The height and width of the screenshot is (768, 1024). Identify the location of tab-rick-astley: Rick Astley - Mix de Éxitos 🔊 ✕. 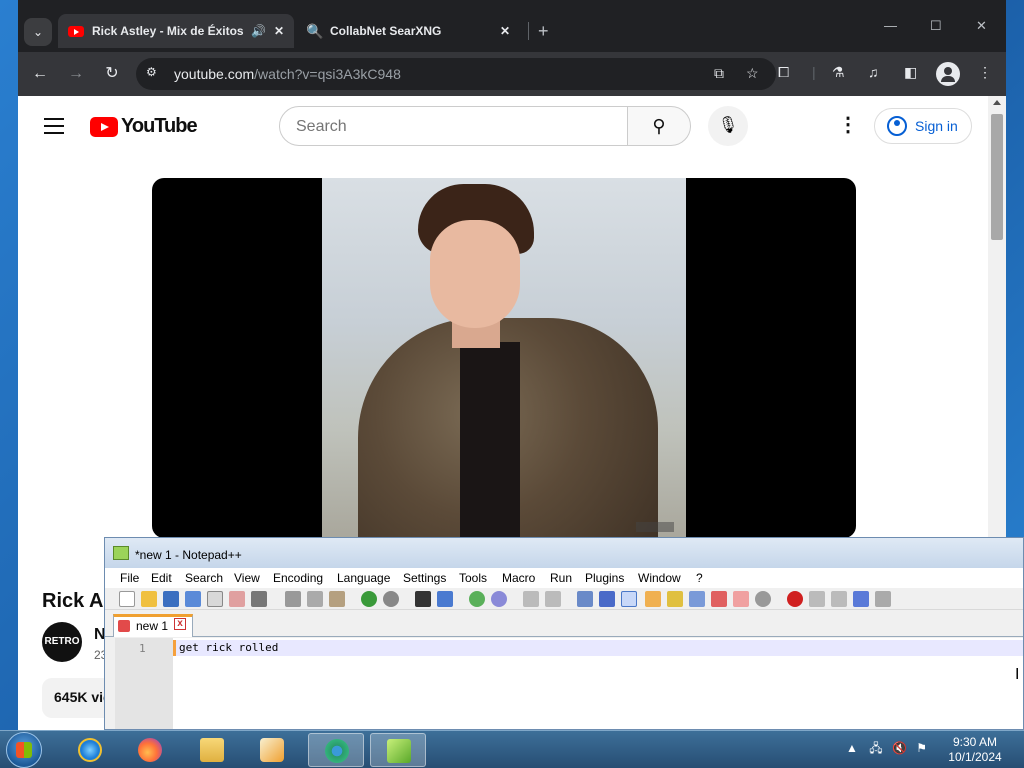
(176, 31).